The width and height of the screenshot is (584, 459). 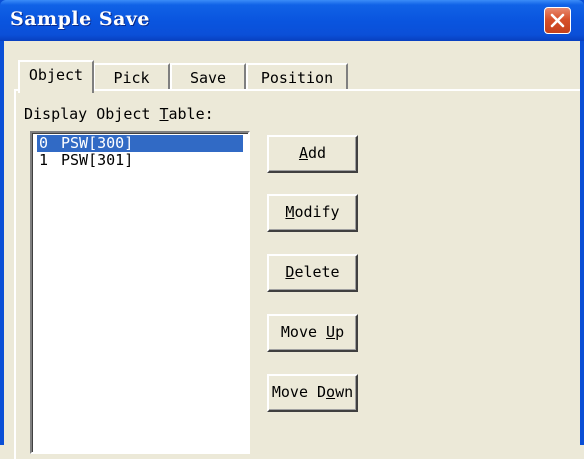 I want to click on display-object-table-label: Display Object Table:, so click(x=119, y=114).